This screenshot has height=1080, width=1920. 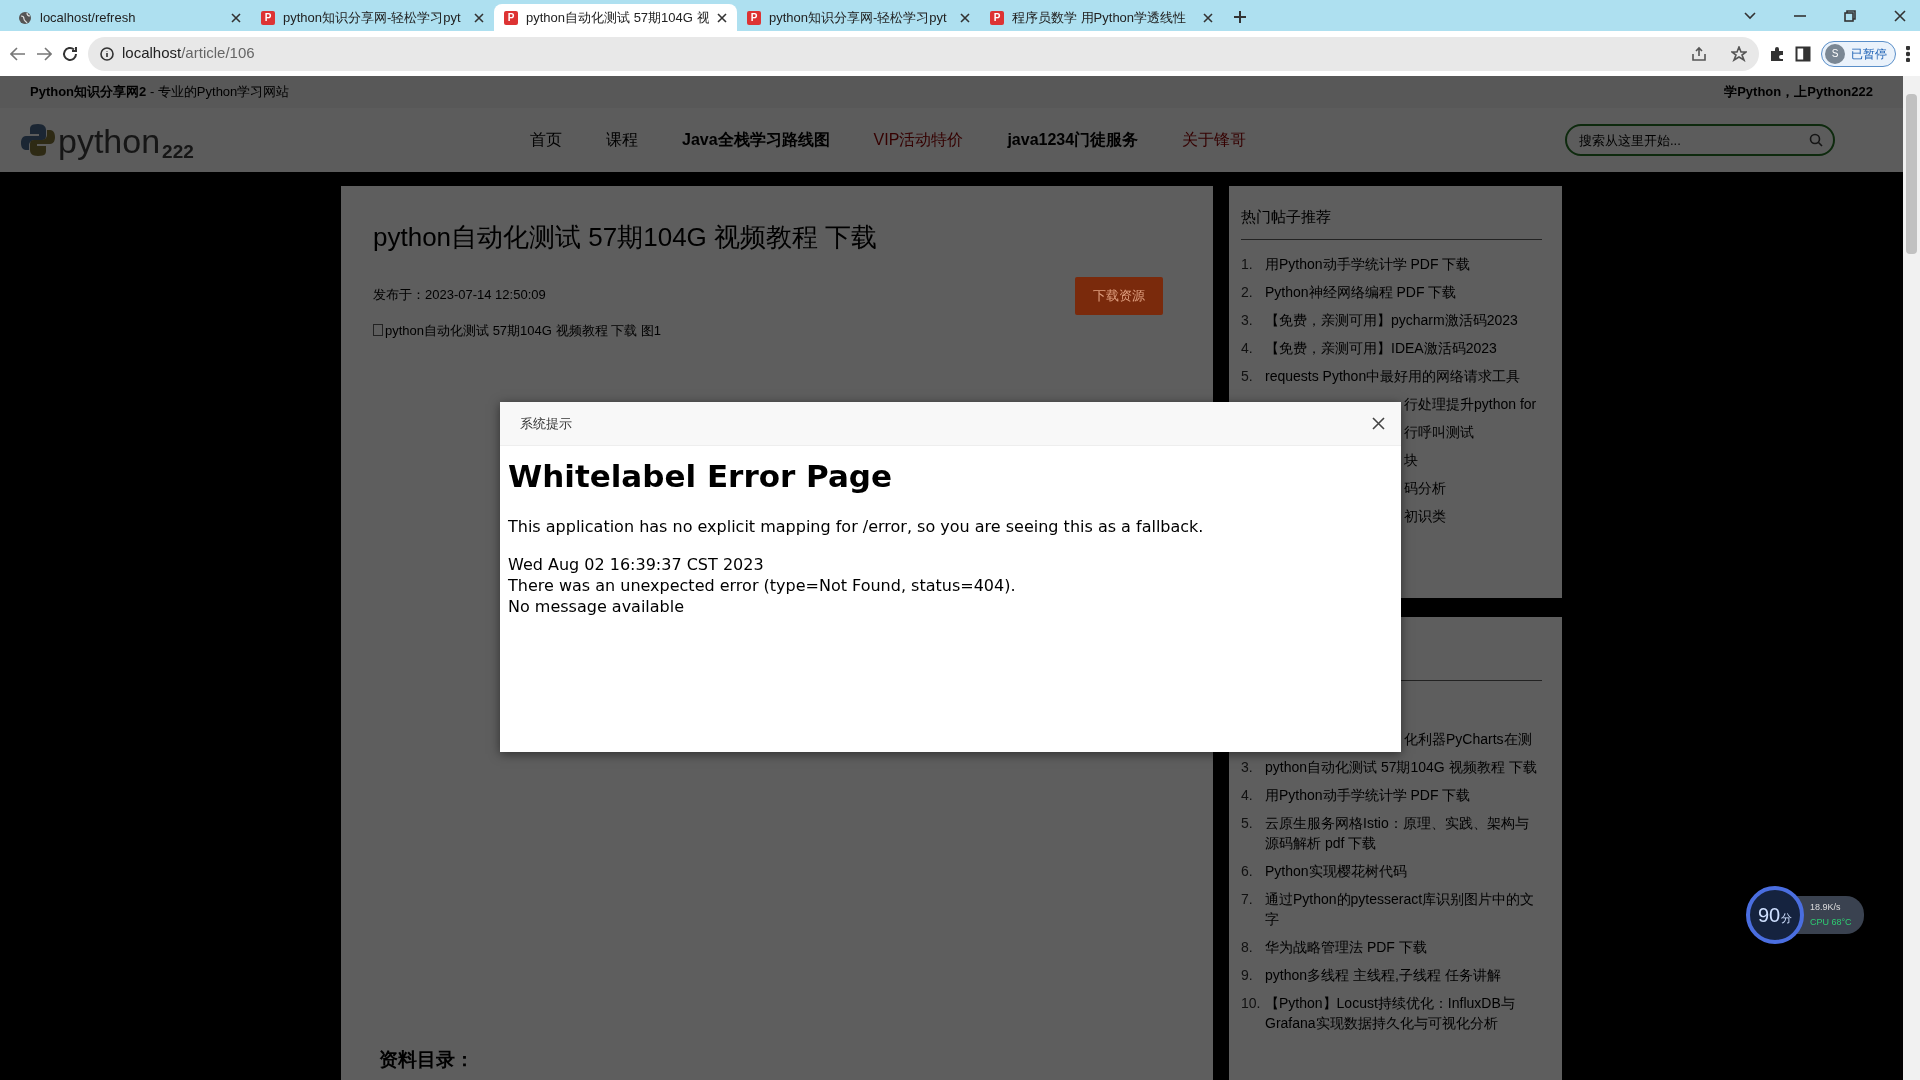 What do you see at coordinates (1911, 578) in the screenshot?
I see `scrollbar` at bounding box center [1911, 578].